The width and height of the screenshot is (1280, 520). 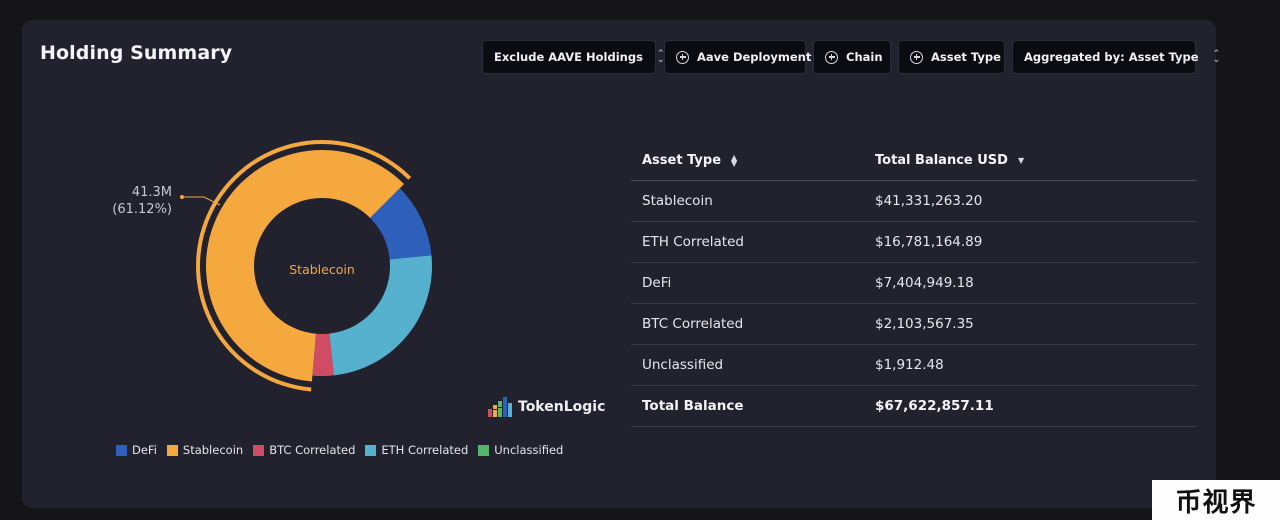 I want to click on tokenlogic-logo-icon, so click(x=500, y=407).